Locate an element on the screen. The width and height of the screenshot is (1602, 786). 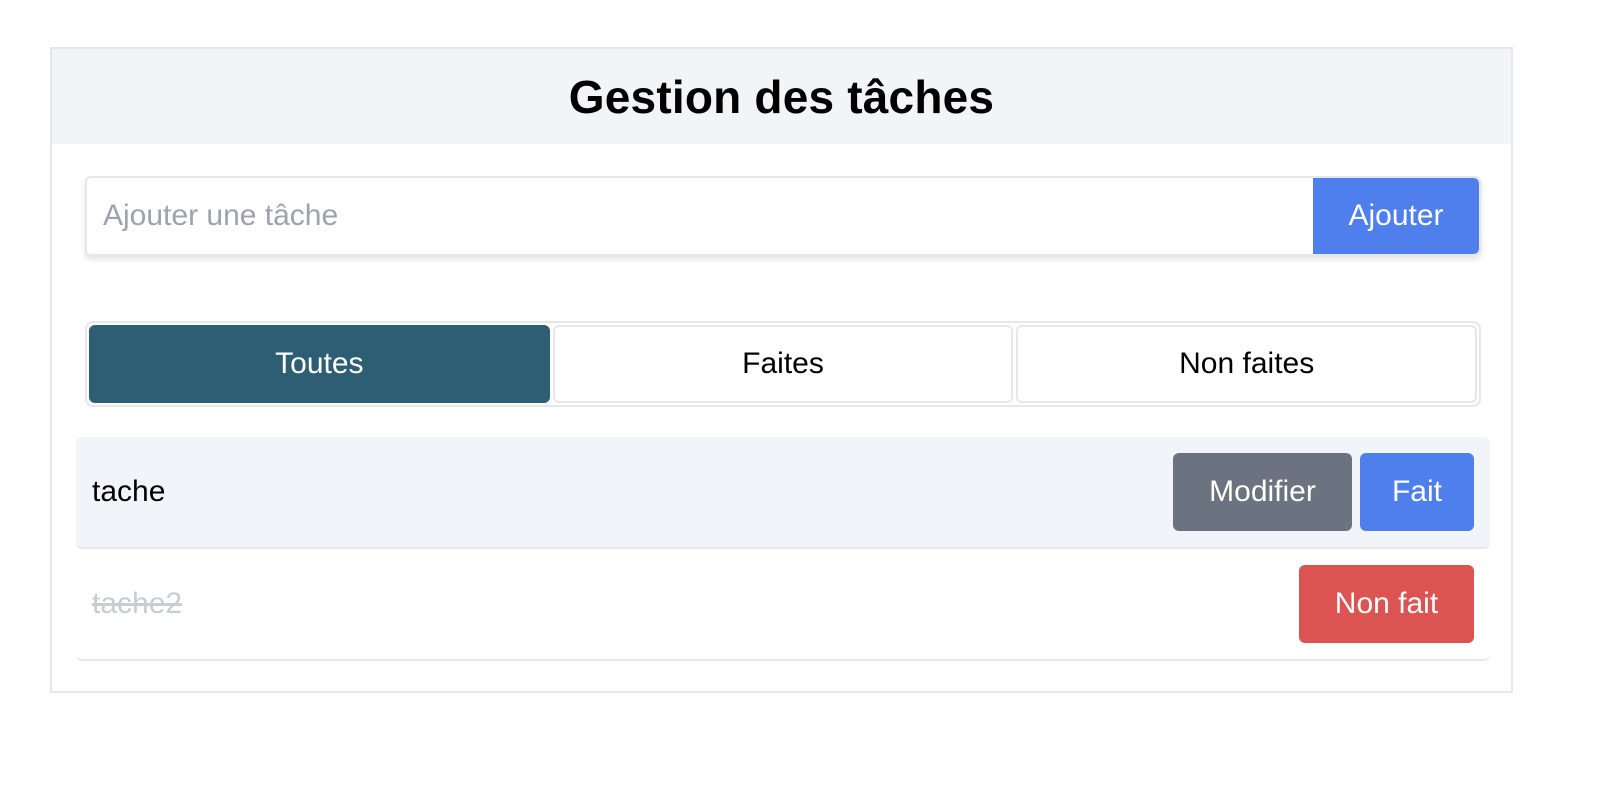
task-label: tache2 is located at coordinates (137, 603).